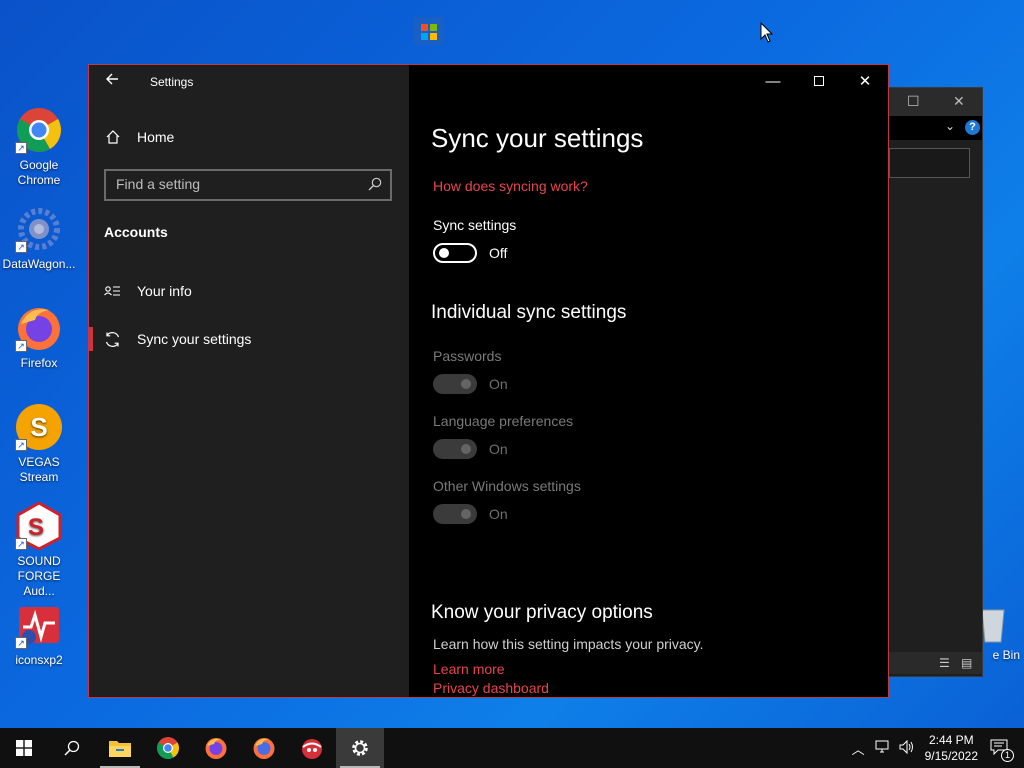 The image size is (1024, 768). I want to click on desktop-icon-label: Firefox, so click(39, 363).